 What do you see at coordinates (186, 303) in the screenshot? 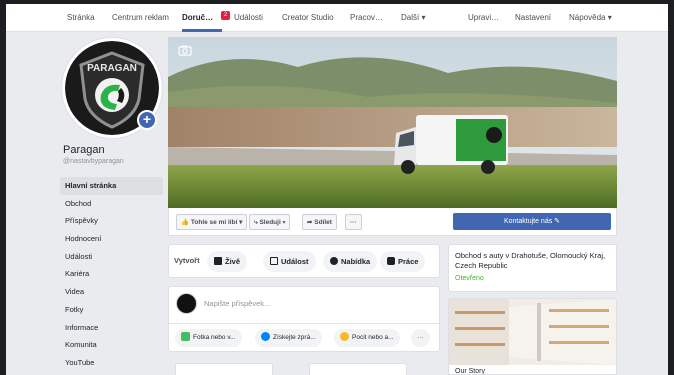
I see `composer-avatar` at bounding box center [186, 303].